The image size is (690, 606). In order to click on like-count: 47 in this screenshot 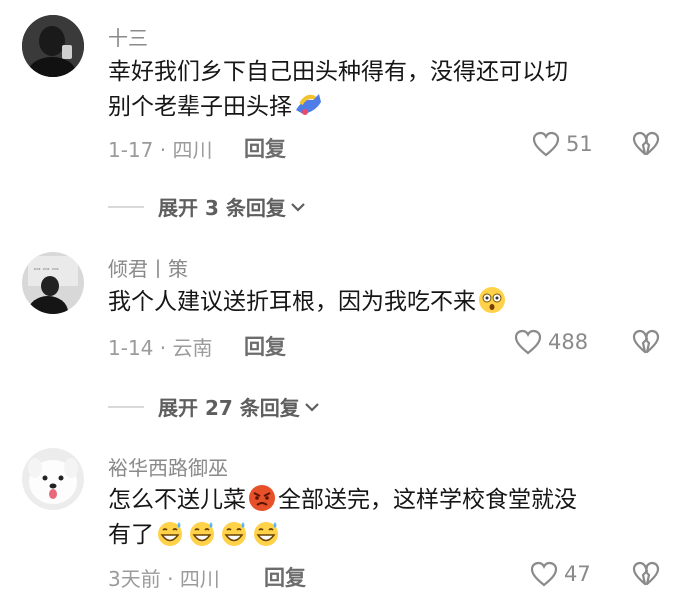, I will do `click(577, 574)`.